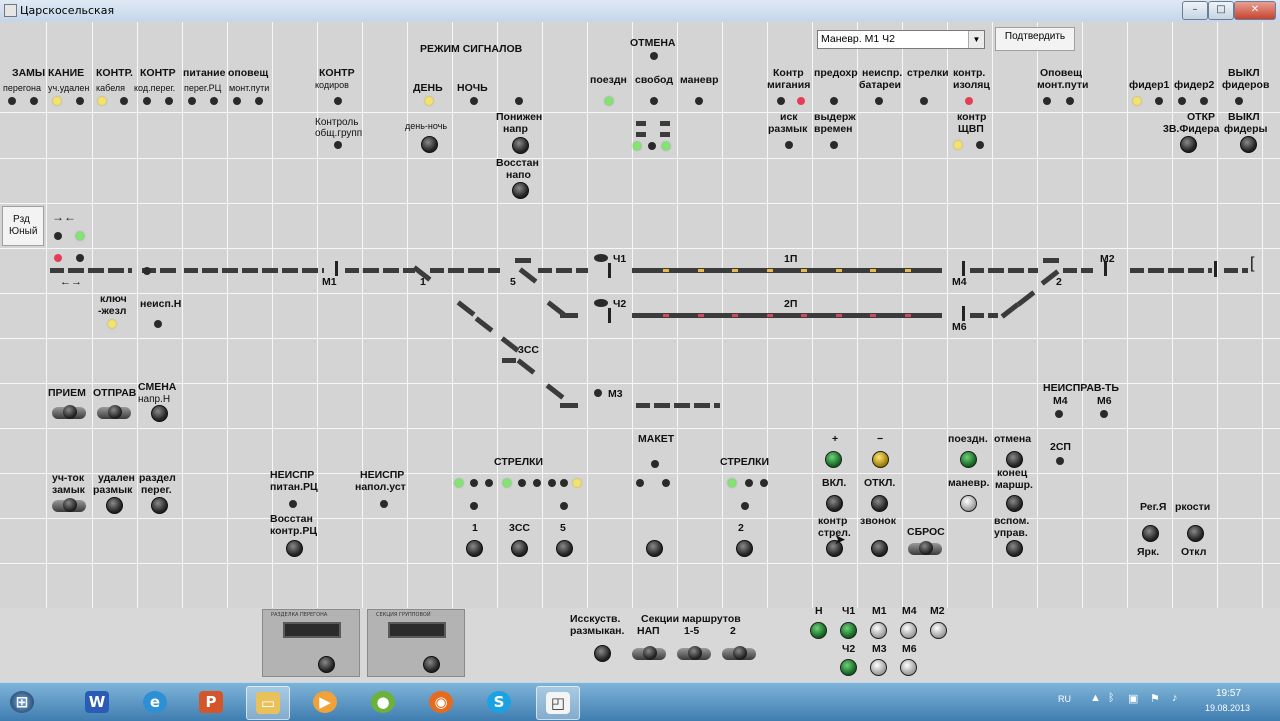 This screenshot has width=1280, height=721. What do you see at coordinates (159, 413) in the screenshot?
I see `smena-napr-knob` at bounding box center [159, 413].